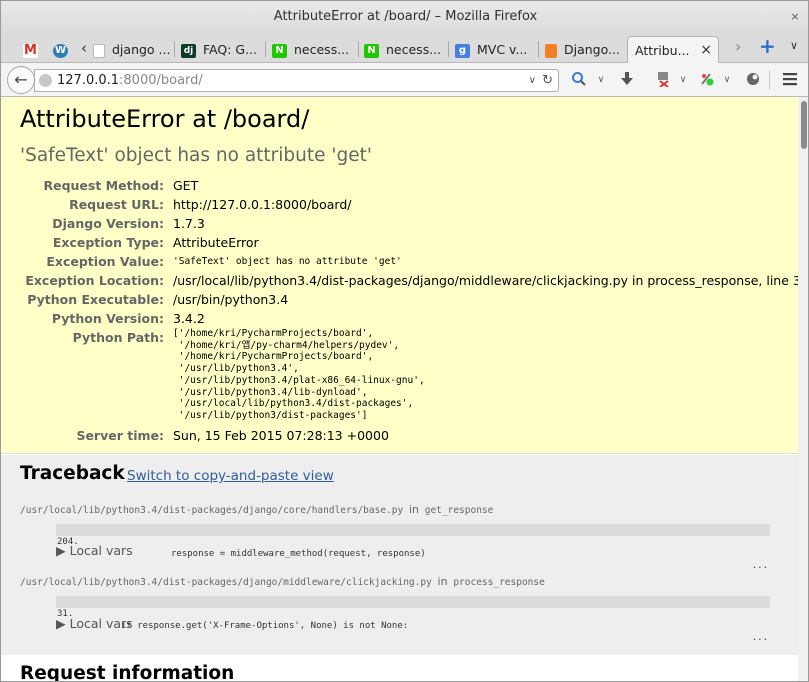 The image size is (809, 682). I want to click on error-title: AttributeError at /board/, so click(165, 119).